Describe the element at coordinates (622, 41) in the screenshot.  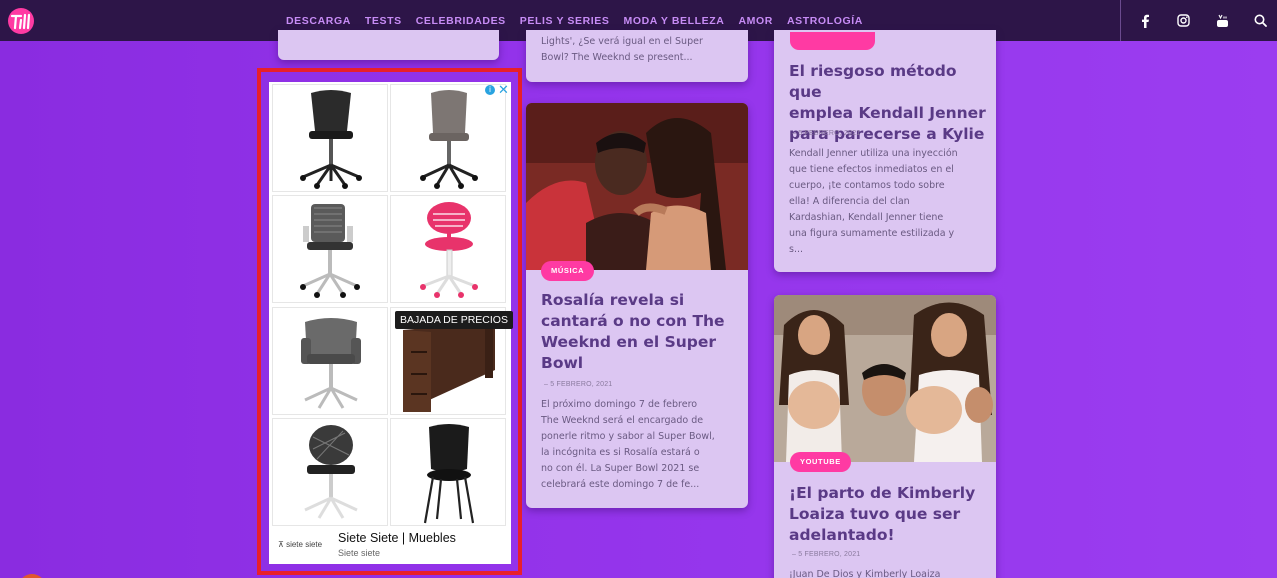
I see `excerpt-line: Lights', ¿Se verá igual en el Super` at that location.